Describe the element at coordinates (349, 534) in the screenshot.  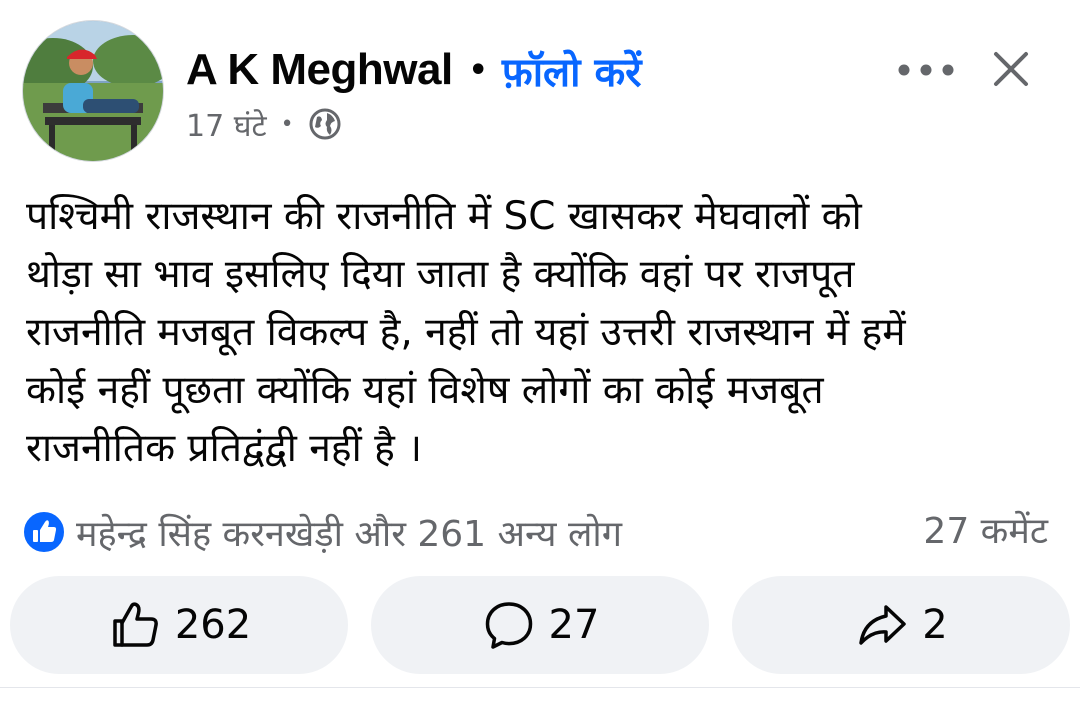
I see `reactions-text: महेन्द्र सिंह करनखेड़ी और 261 अन्य लोग` at that location.